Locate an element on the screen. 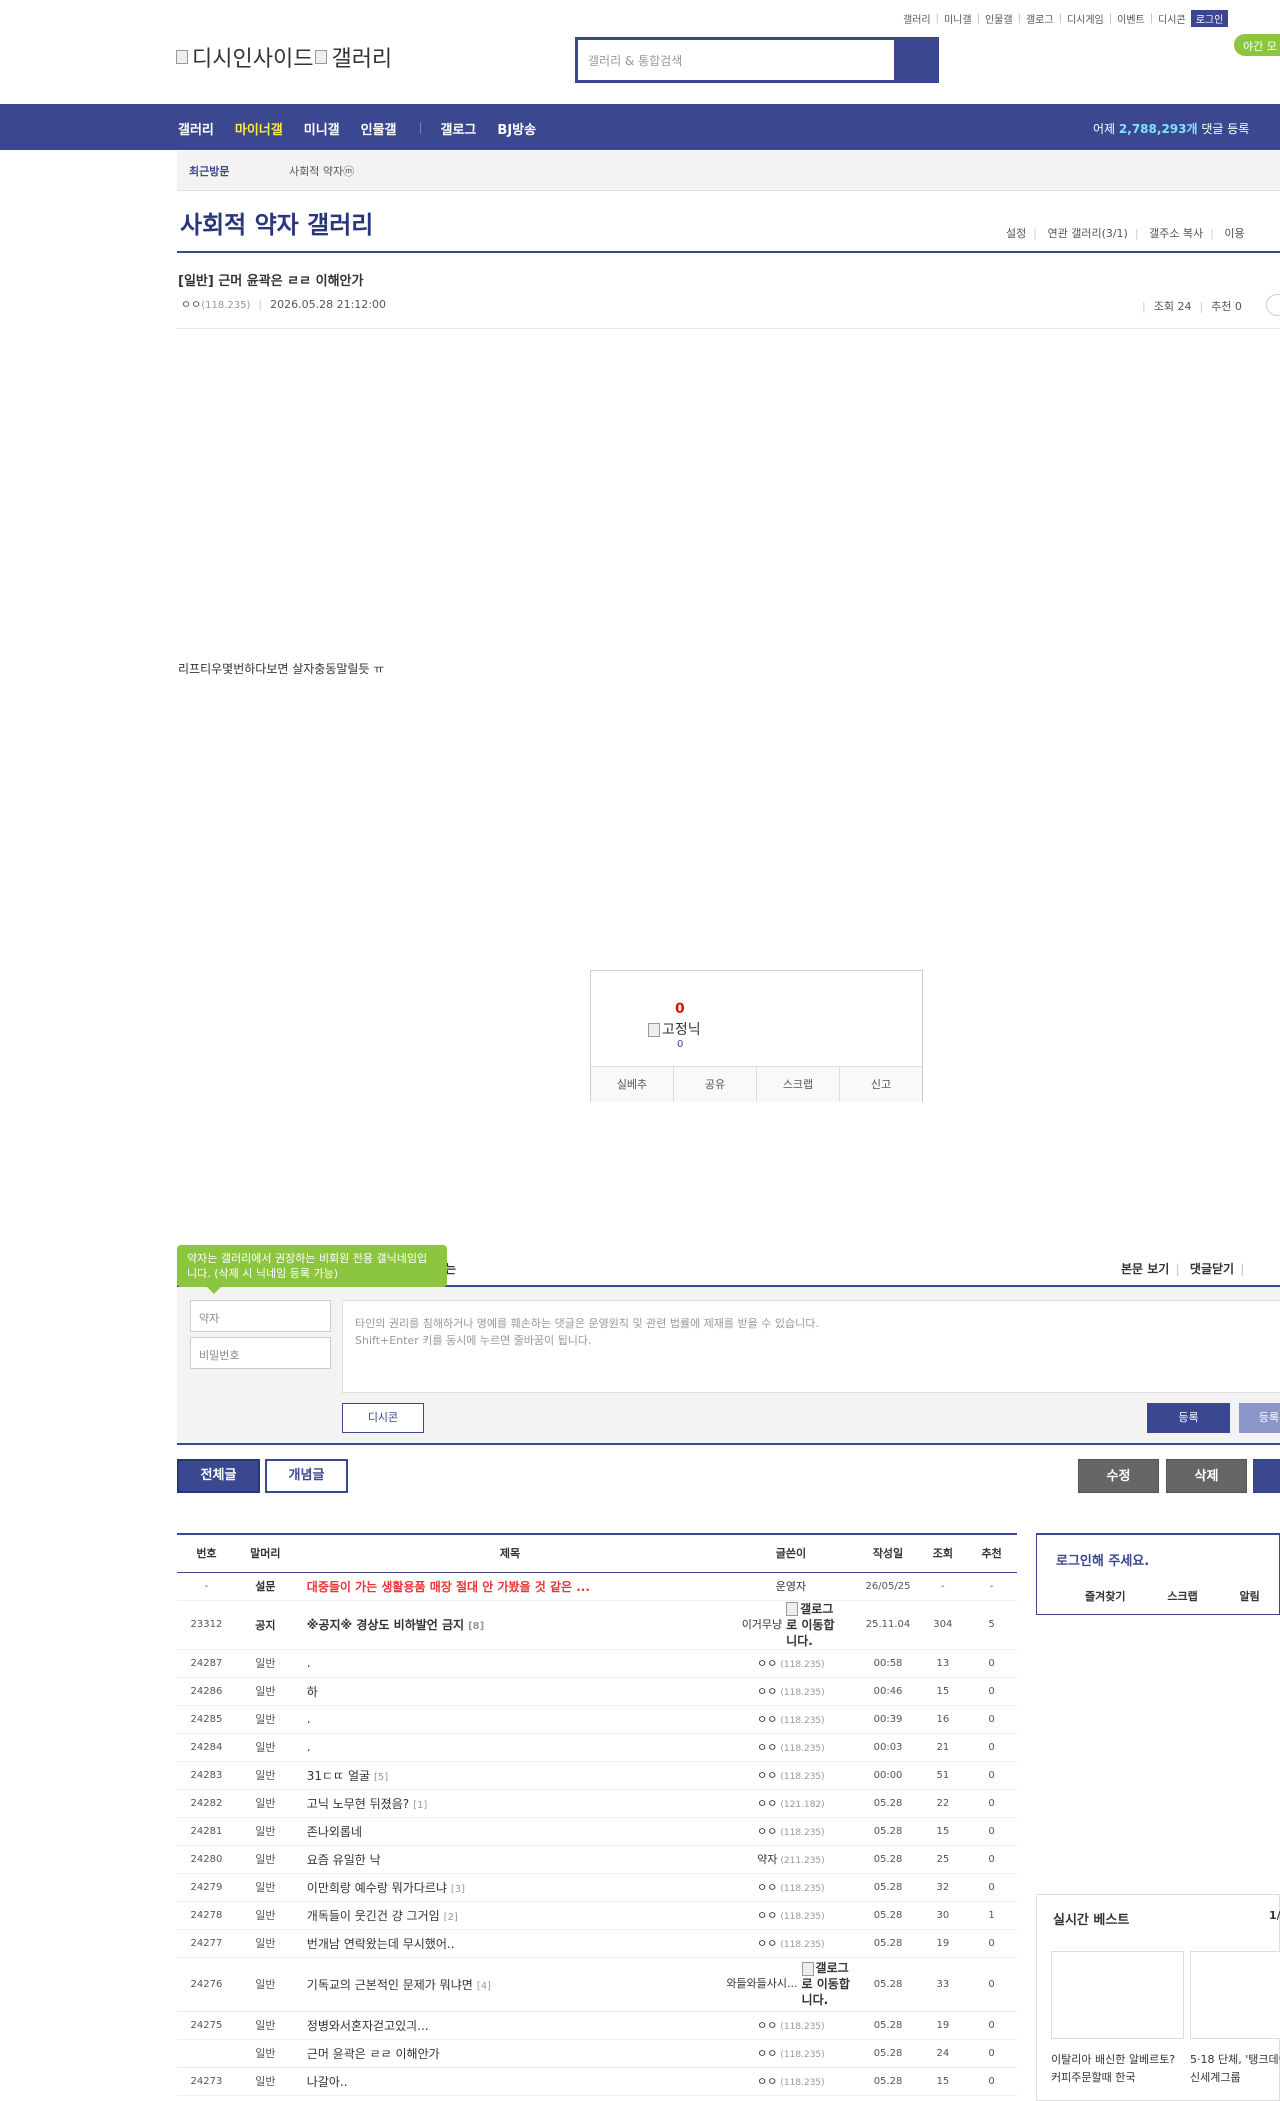 This screenshot has width=1280, height=2101. table-row: 24283 일반 31ㄷㄸ 얼굴 [5] ㅇㅇ (118.235) 00:00 51 0 is located at coordinates (597, 1775).